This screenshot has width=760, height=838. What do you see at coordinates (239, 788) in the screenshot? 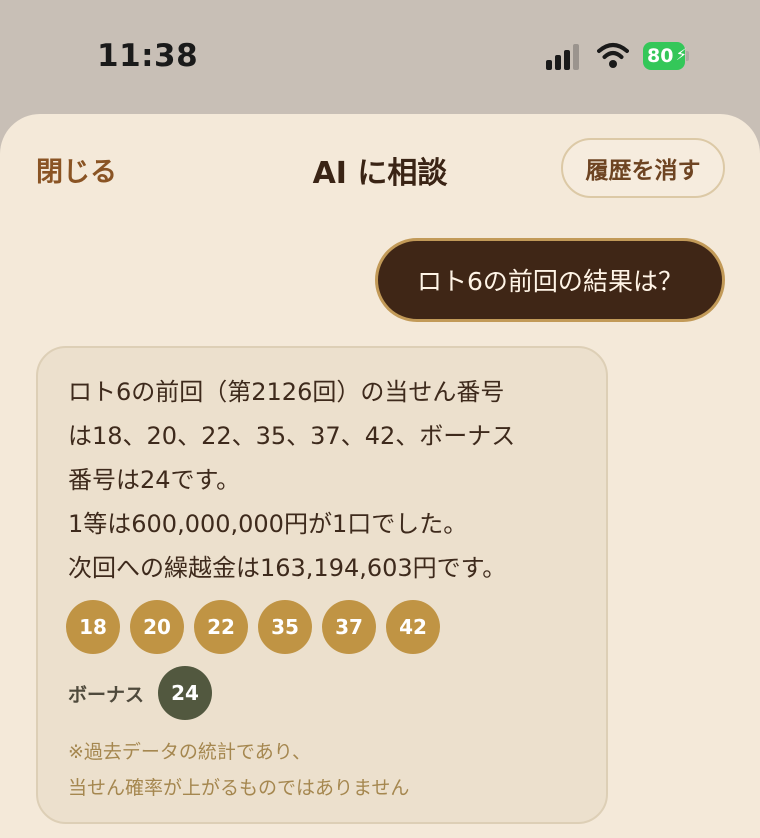
I see `disclaimer-line: 当せん確率が上がるものではありません` at bounding box center [239, 788].